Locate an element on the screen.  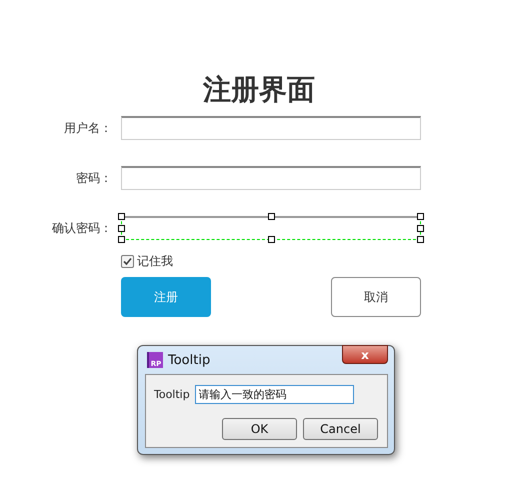
field-label: 确认密码： is located at coordinates (82, 228).